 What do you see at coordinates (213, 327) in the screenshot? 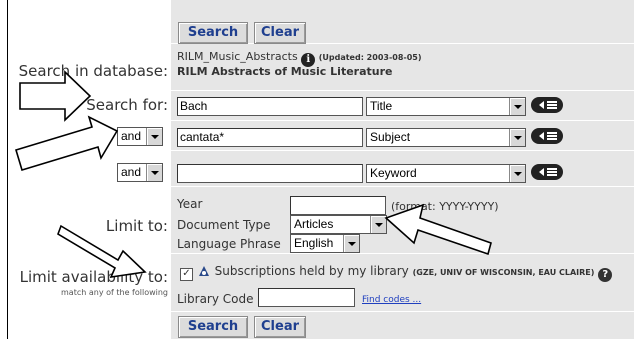
I see `search-button-bottom: Search` at bounding box center [213, 327].